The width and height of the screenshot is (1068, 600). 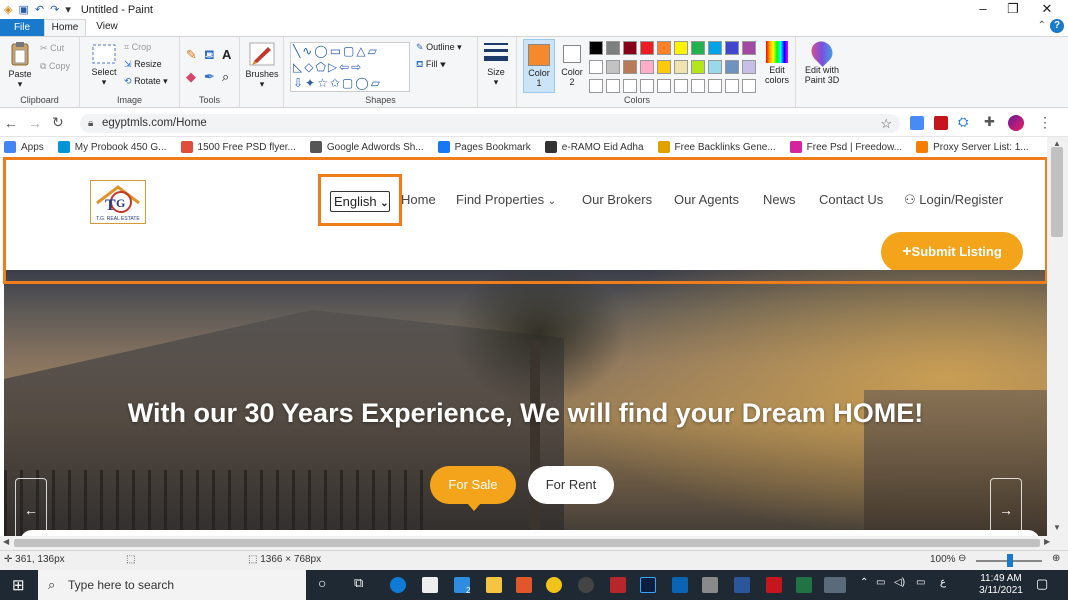 What do you see at coordinates (54, 9) in the screenshot?
I see `redo-icon: ↷` at bounding box center [54, 9].